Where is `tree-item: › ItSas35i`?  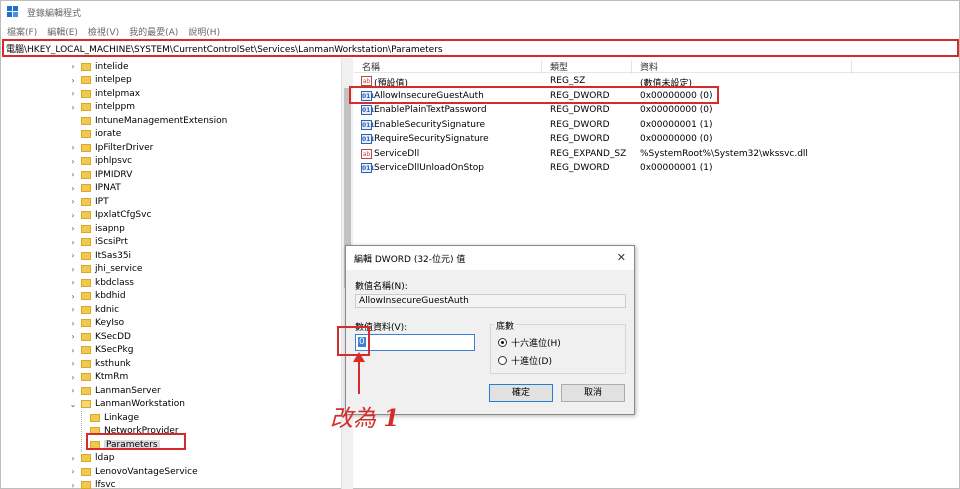
tree-item: › ItSas35i is located at coordinates (99, 255).